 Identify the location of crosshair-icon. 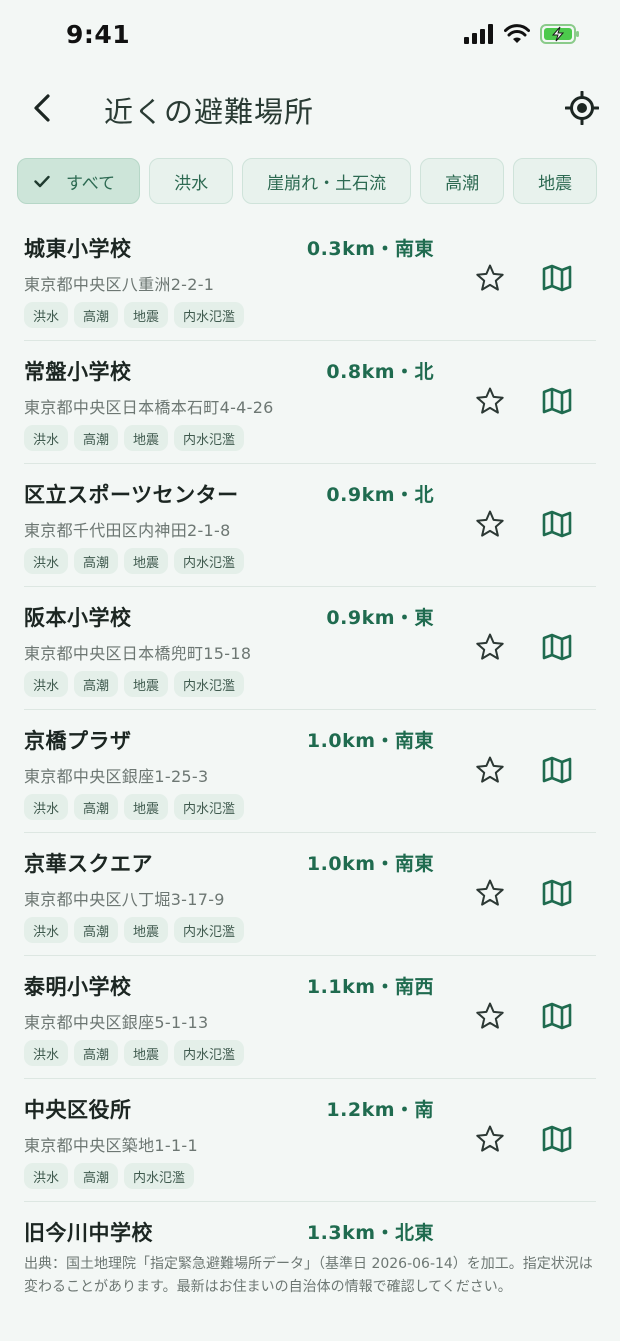
(582, 108).